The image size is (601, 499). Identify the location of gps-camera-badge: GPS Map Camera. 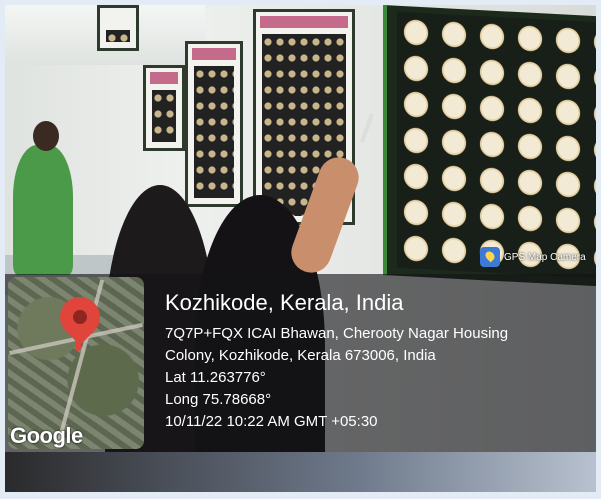
(533, 257).